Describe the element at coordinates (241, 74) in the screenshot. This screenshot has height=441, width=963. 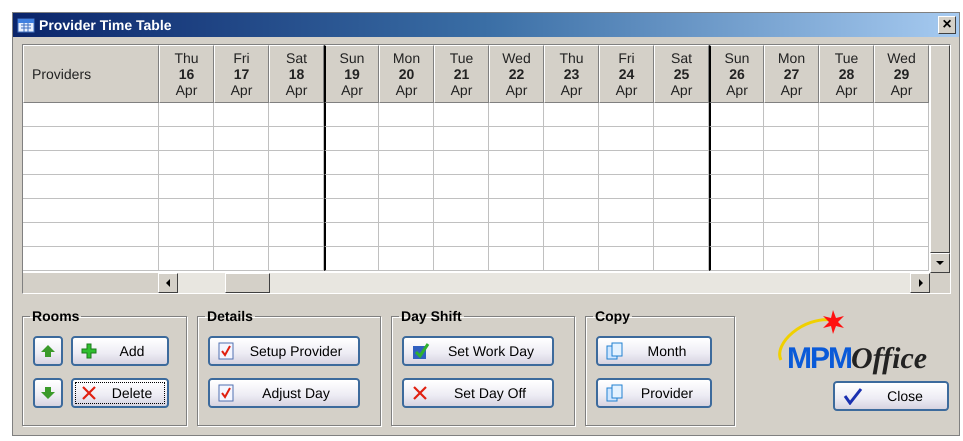
I see `day-column-header: Fri 17 Apr` at that location.